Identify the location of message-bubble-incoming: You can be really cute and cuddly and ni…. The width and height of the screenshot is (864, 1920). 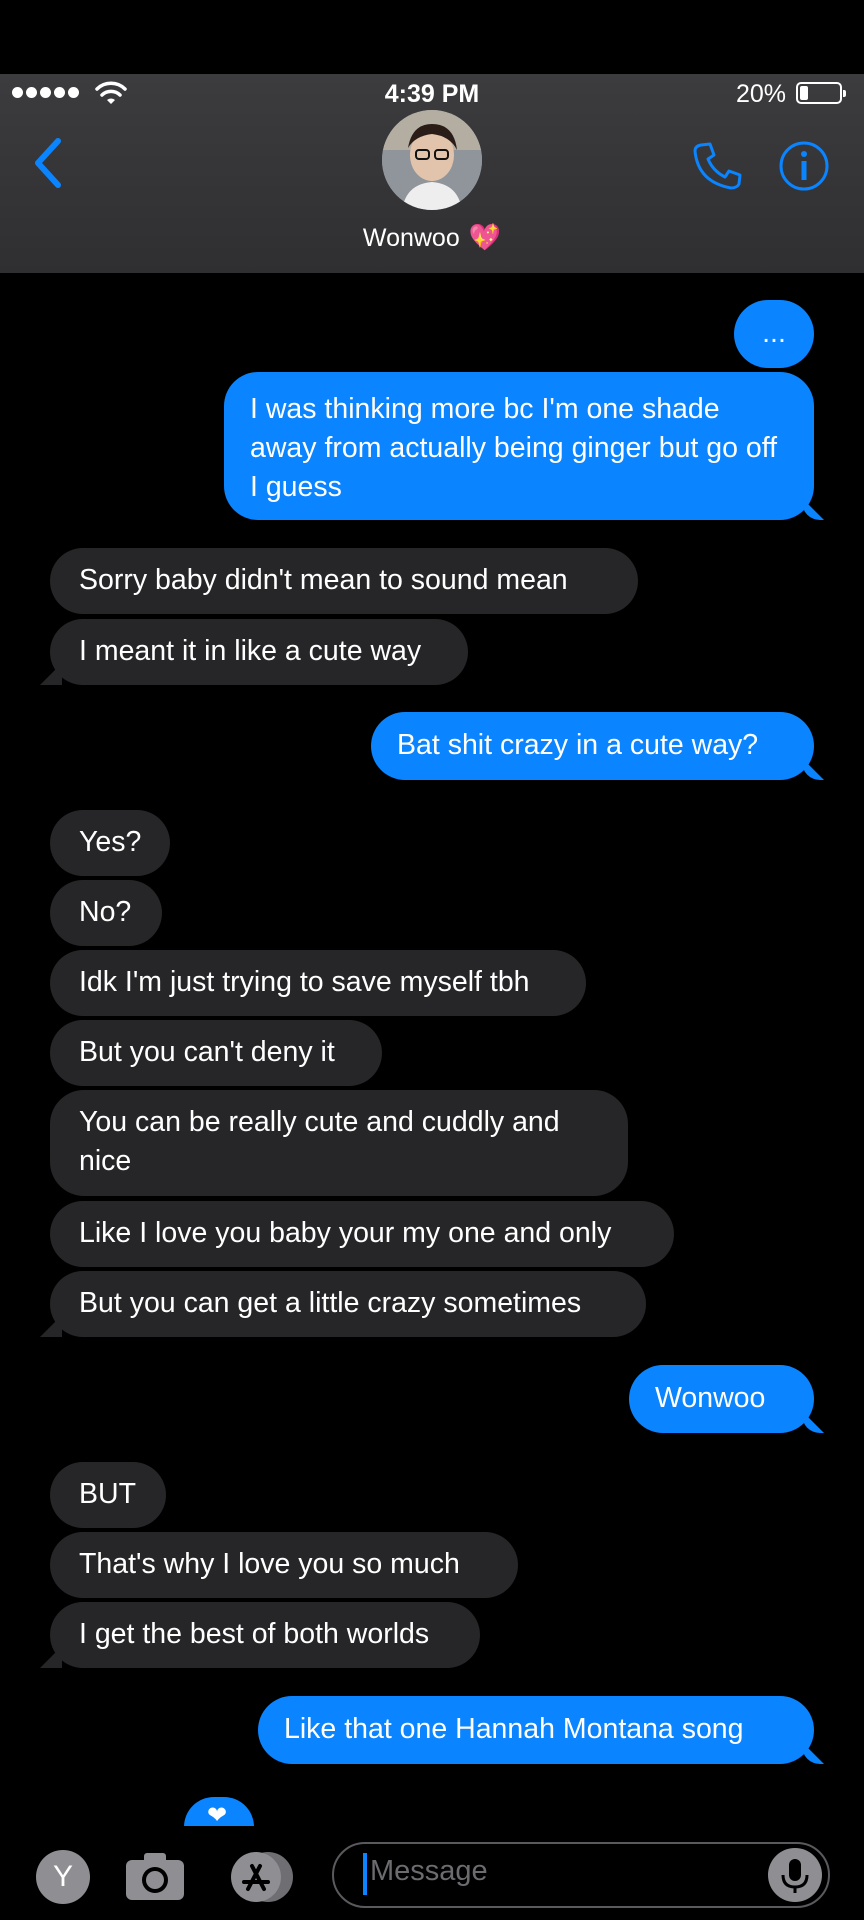
(339, 1143).